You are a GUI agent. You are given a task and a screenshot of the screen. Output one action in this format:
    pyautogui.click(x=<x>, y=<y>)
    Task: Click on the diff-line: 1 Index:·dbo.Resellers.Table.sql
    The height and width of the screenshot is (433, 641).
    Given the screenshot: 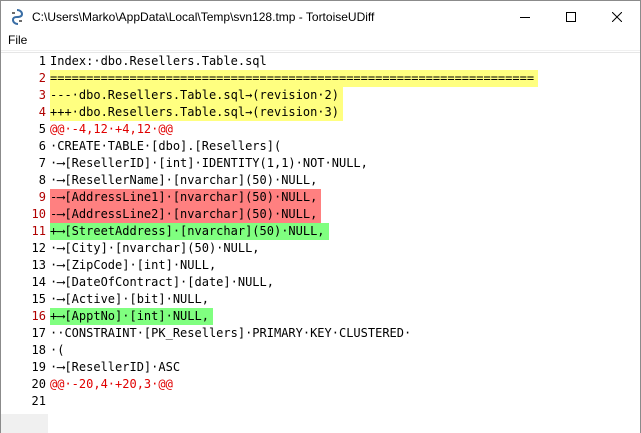 What is the action you would take?
    pyautogui.click(x=320, y=61)
    